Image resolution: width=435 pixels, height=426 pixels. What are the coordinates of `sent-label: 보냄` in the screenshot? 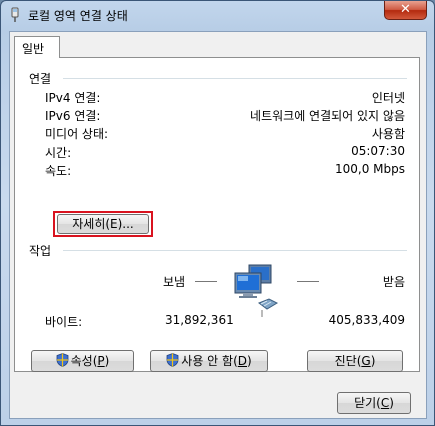 It's located at (174, 282).